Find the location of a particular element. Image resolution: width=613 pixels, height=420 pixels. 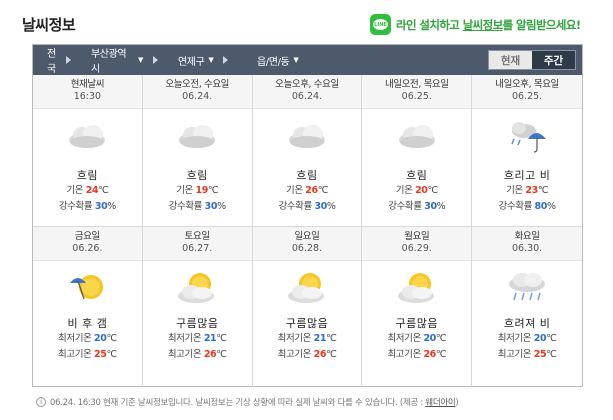

condition-text: 흐려져 비 is located at coordinates (527, 323).